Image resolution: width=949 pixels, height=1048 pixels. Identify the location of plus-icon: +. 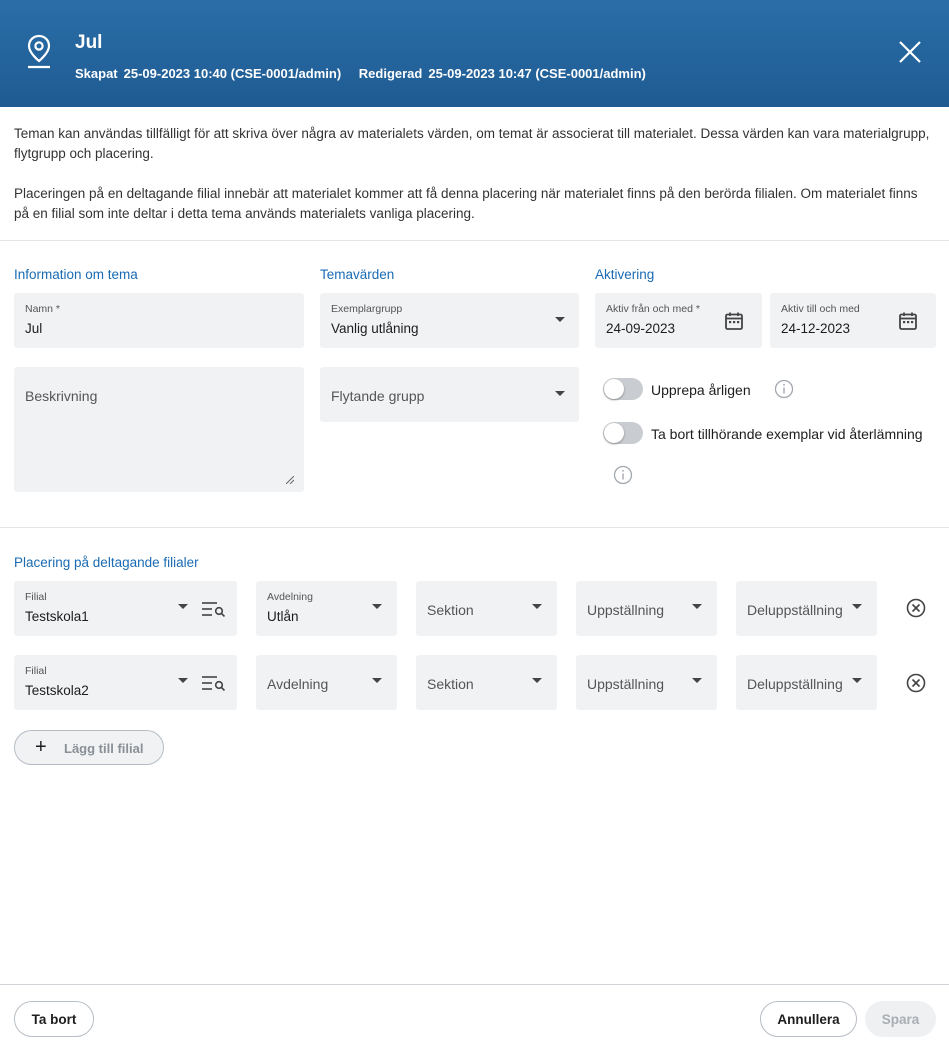
(41, 747).